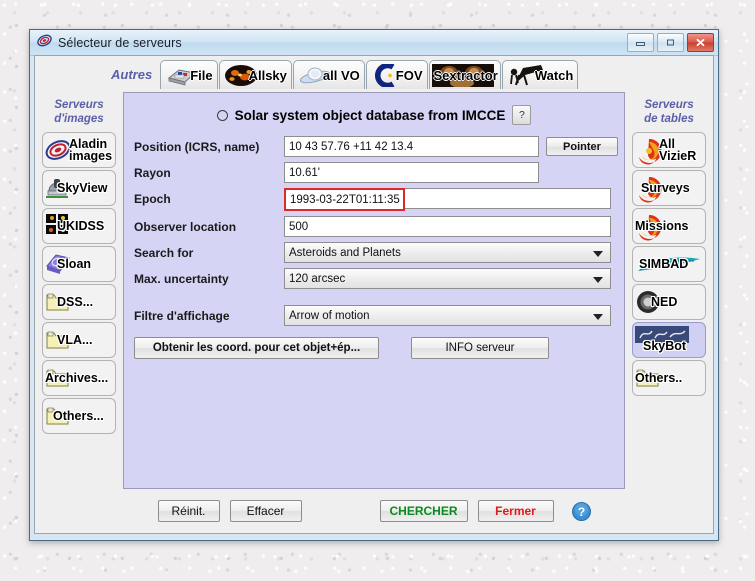 The height and width of the screenshot is (581, 755). Describe the element at coordinates (201, 75) in the screenshot. I see `tab-label: File` at that location.